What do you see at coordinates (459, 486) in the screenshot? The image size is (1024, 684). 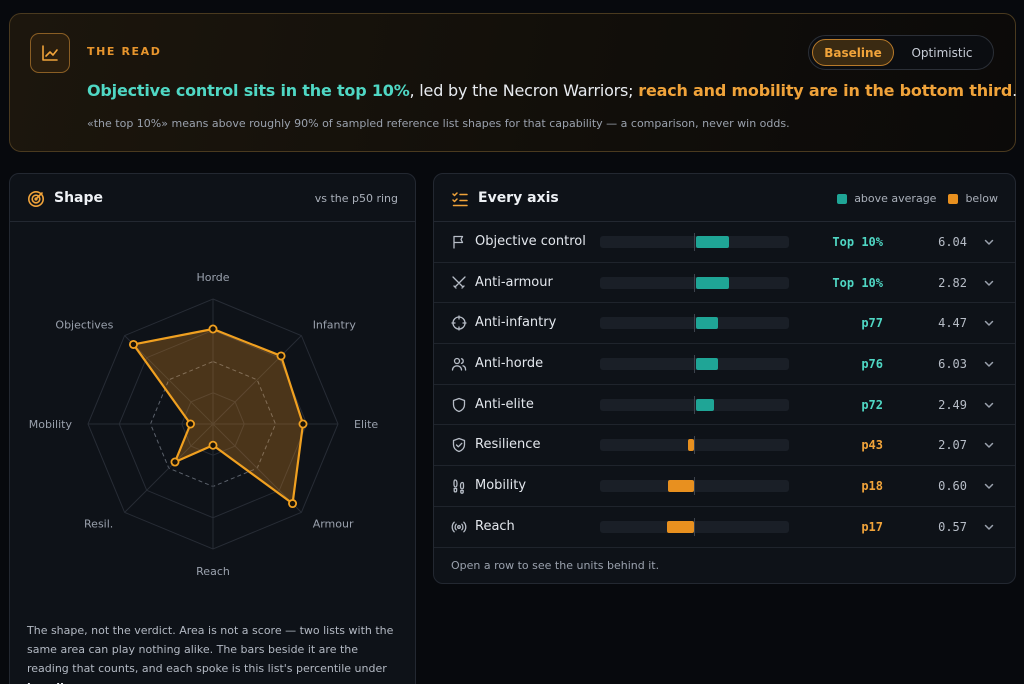 I see `footprints-icon` at bounding box center [459, 486].